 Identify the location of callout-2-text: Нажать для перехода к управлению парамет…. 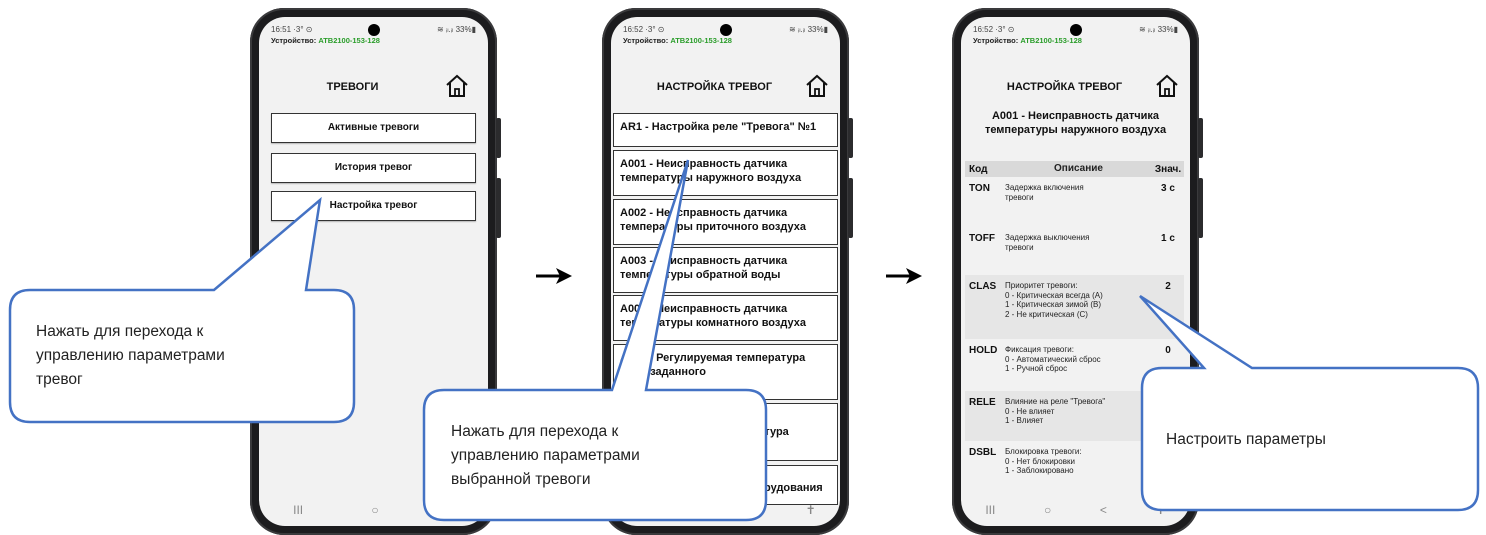
(545, 456).